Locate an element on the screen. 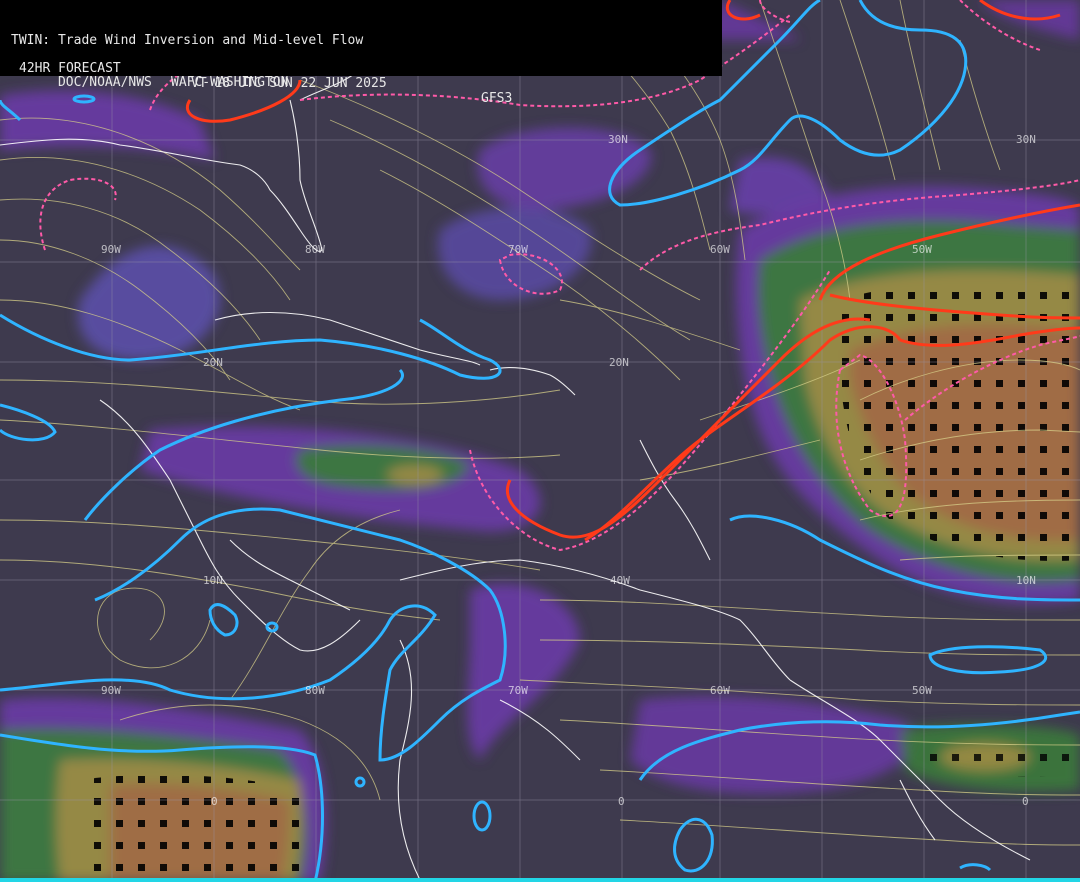 The height and width of the screenshot is (882, 1080). label-60w-b: 60W is located at coordinates (720, 690).